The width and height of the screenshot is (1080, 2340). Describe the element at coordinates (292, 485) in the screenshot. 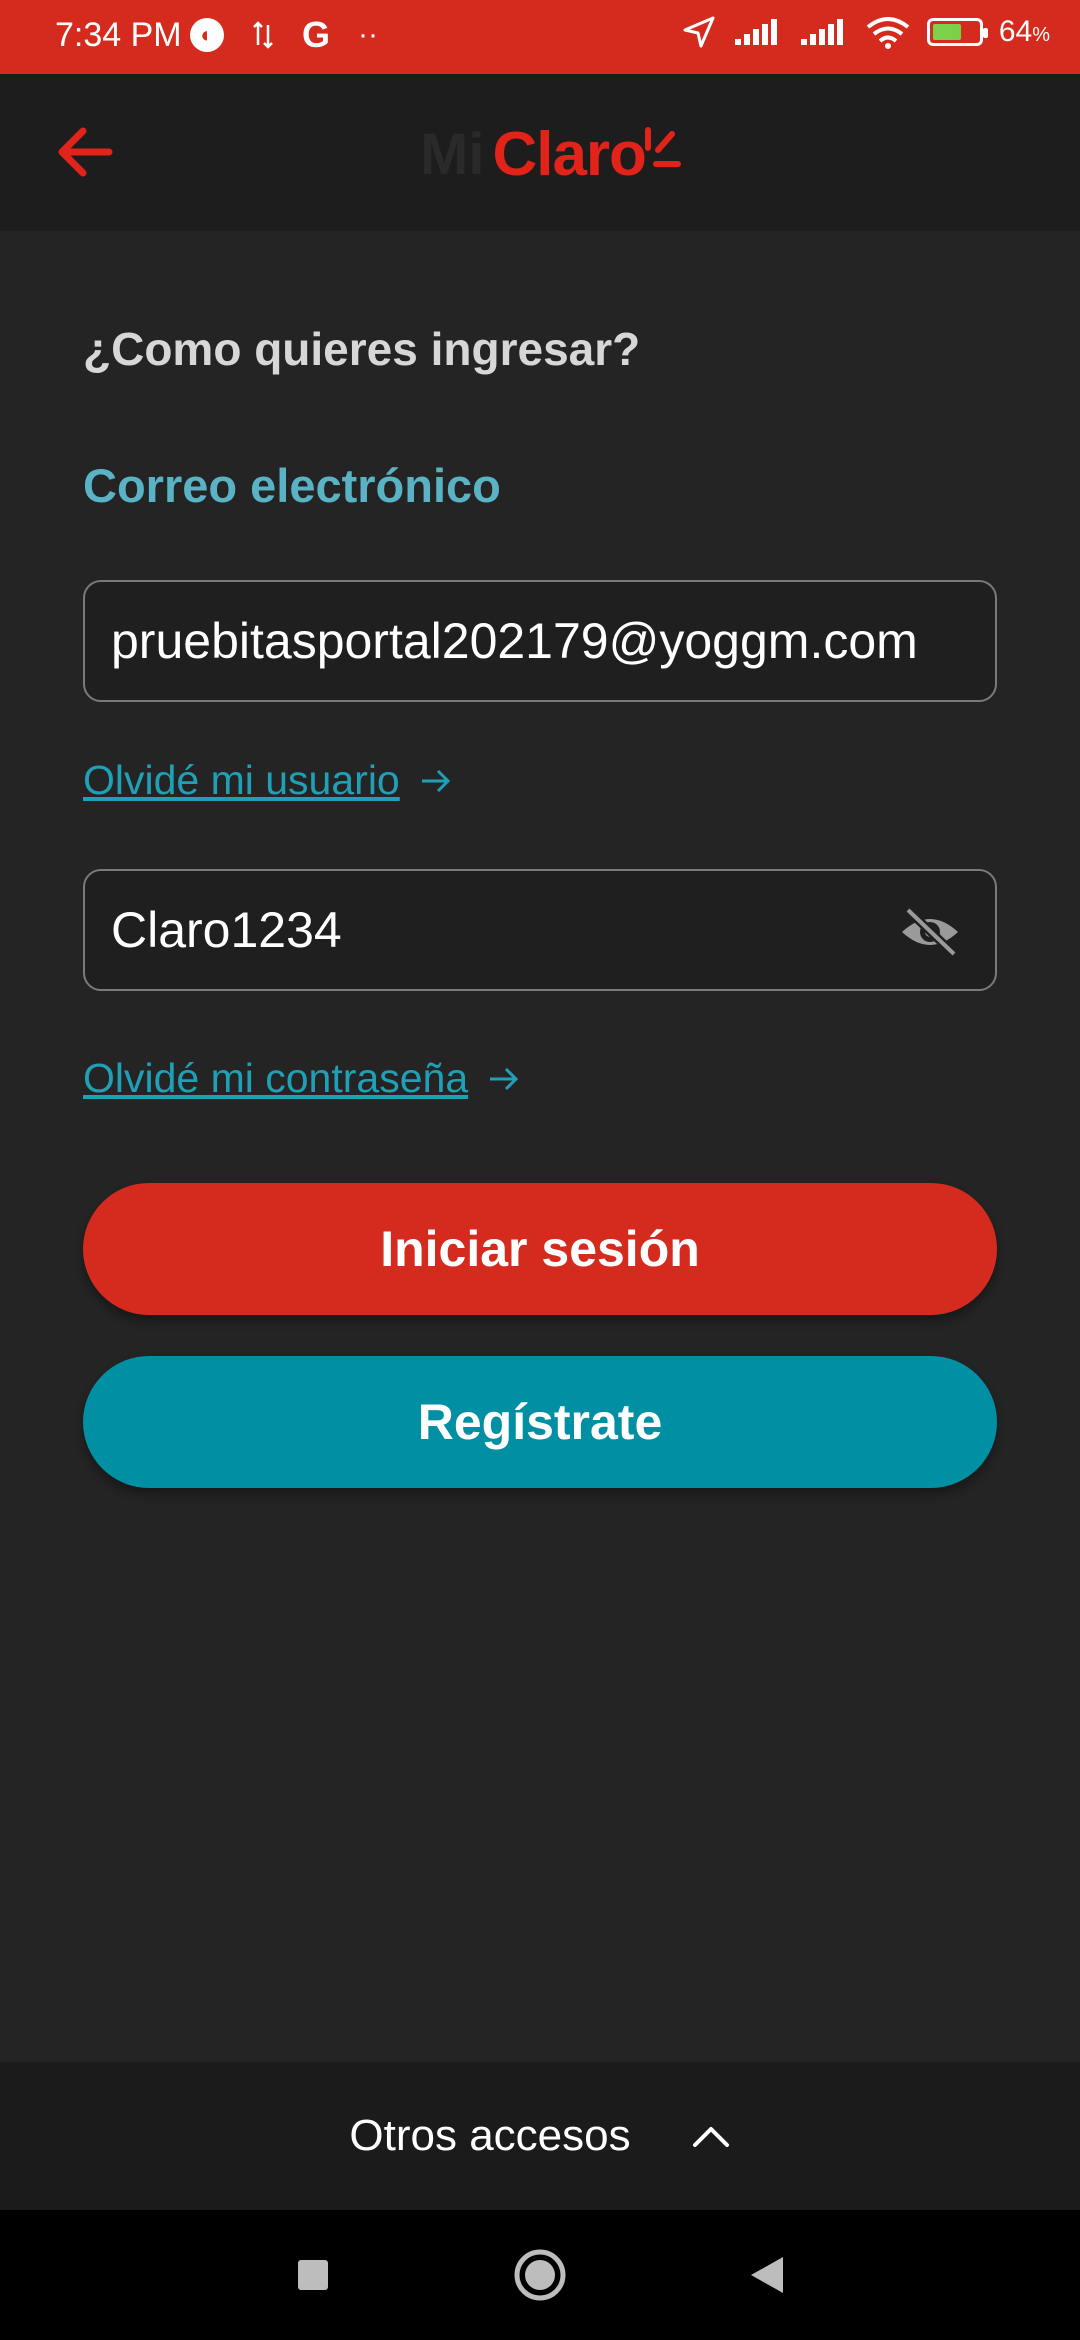

I see `login-method-label: Correo electrónico` at that location.